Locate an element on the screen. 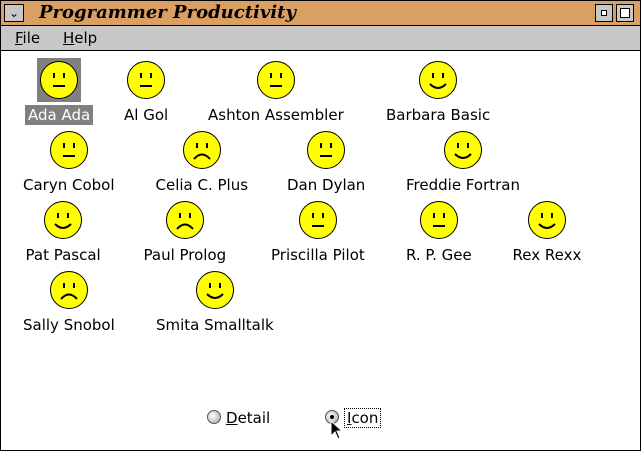  programmer-icon-item: Smita Smalltalk is located at coordinates (215, 306).